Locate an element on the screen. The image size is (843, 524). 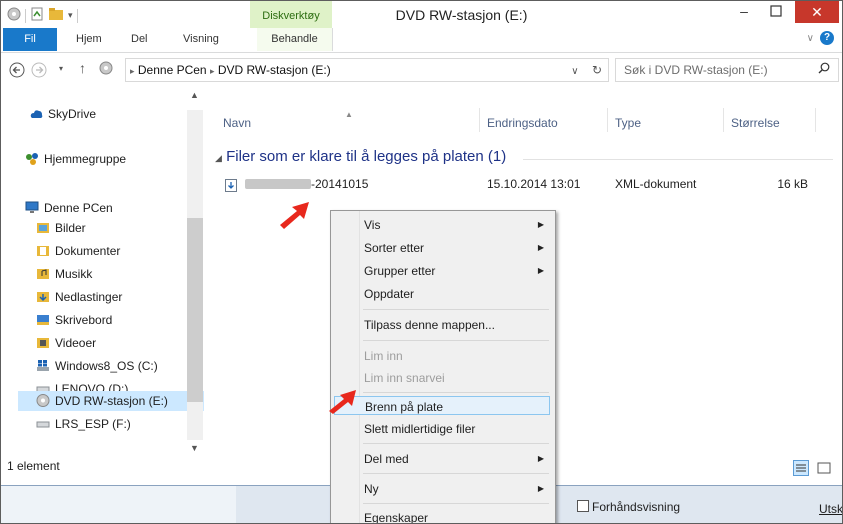
nav-item-bilder: Bilder is located at coordinates (61, 228).